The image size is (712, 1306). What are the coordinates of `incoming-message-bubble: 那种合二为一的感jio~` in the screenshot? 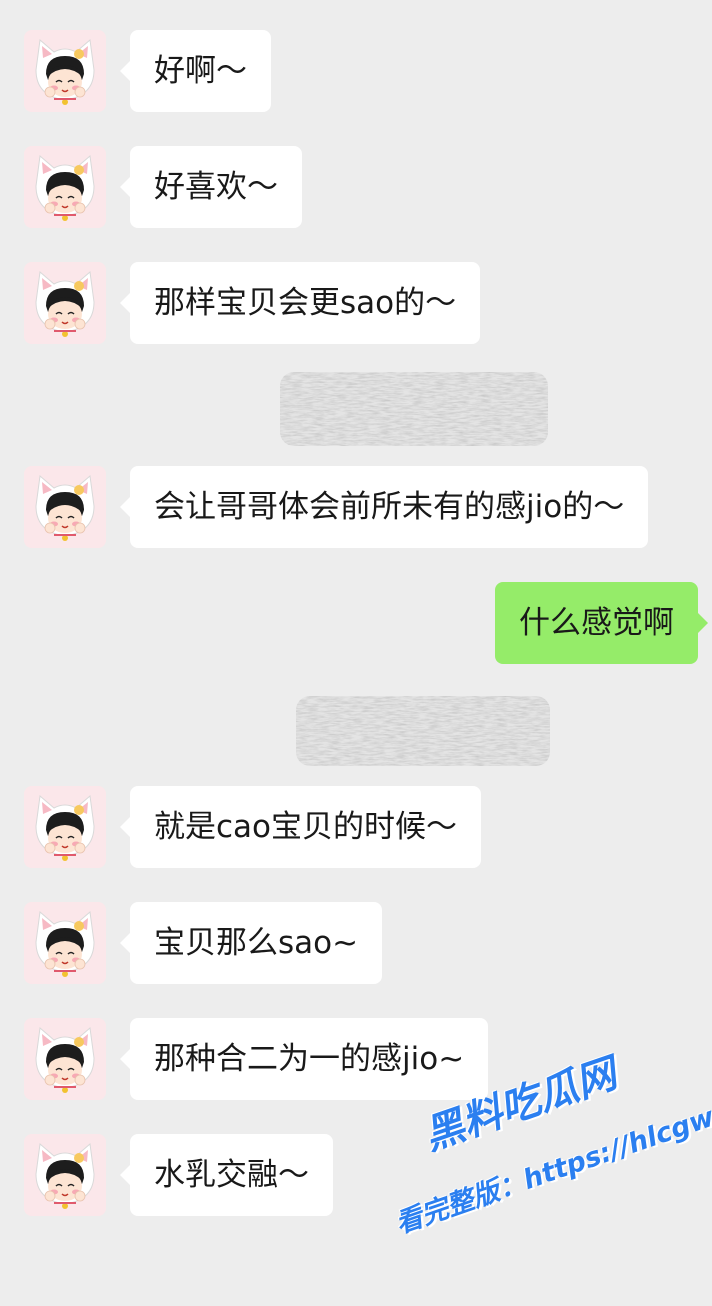 It's located at (304, 1059).